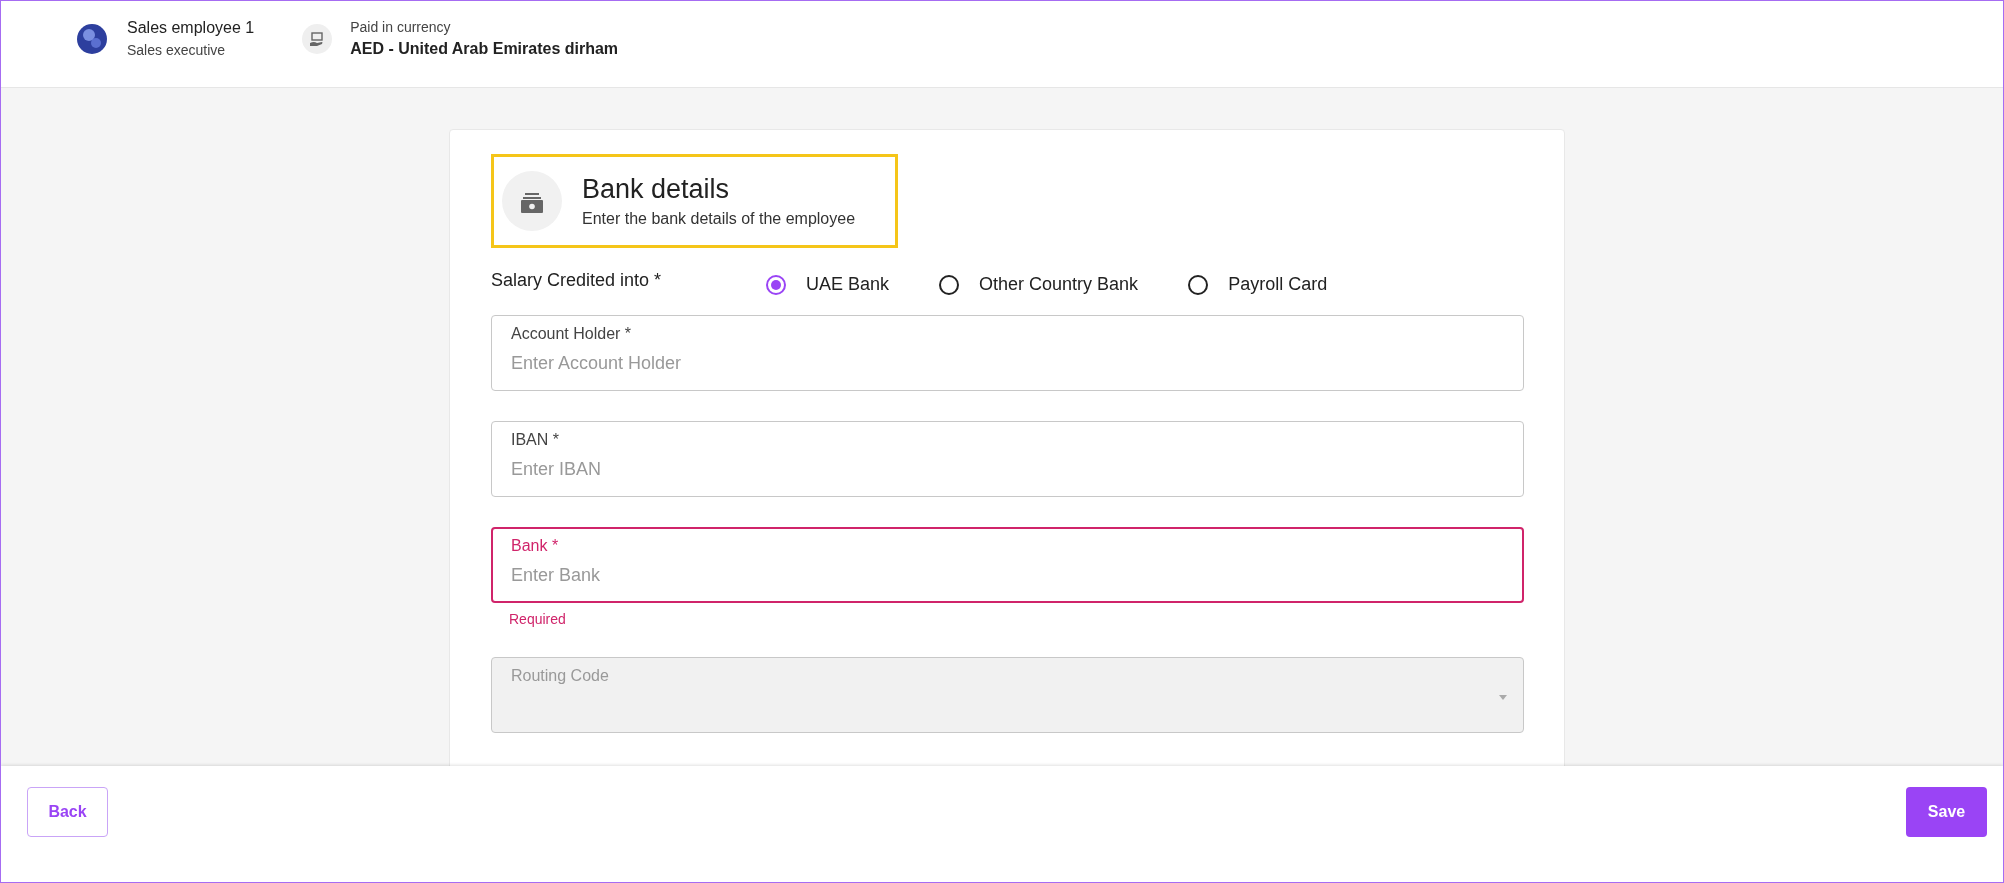 The image size is (2004, 883). Describe the element at coordinates (1007, 565) in the screenshot. I see `input-field: Bank * Enter Bank` at that location.